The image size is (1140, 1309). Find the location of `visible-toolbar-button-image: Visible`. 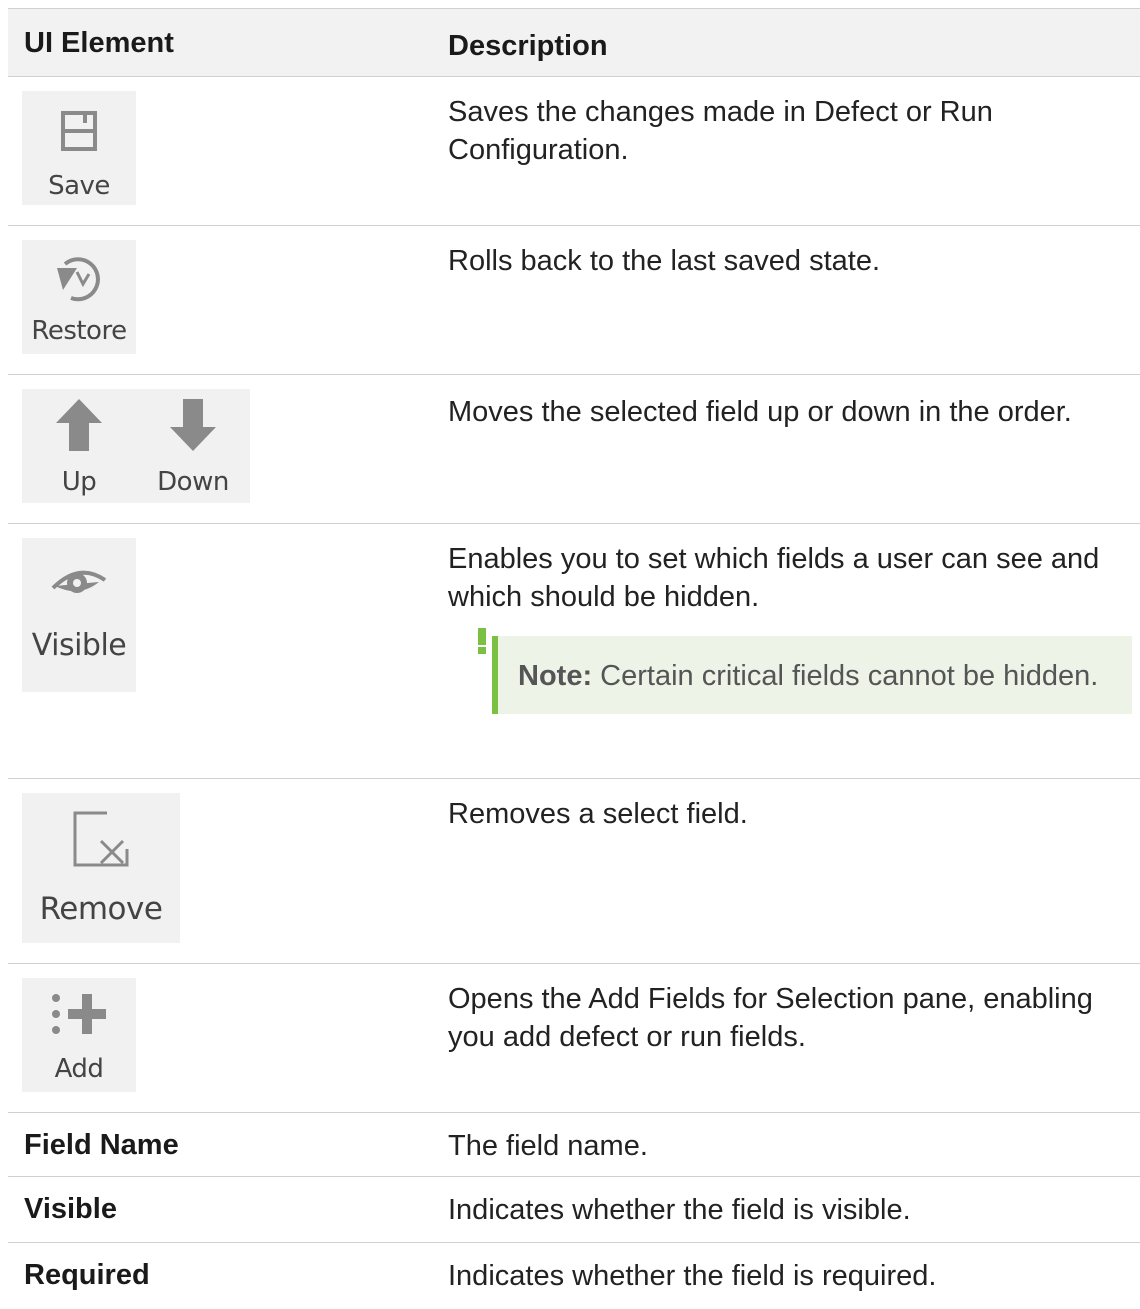

visible-toolbar-button-image: Visible is located at coordinates (79, 615).